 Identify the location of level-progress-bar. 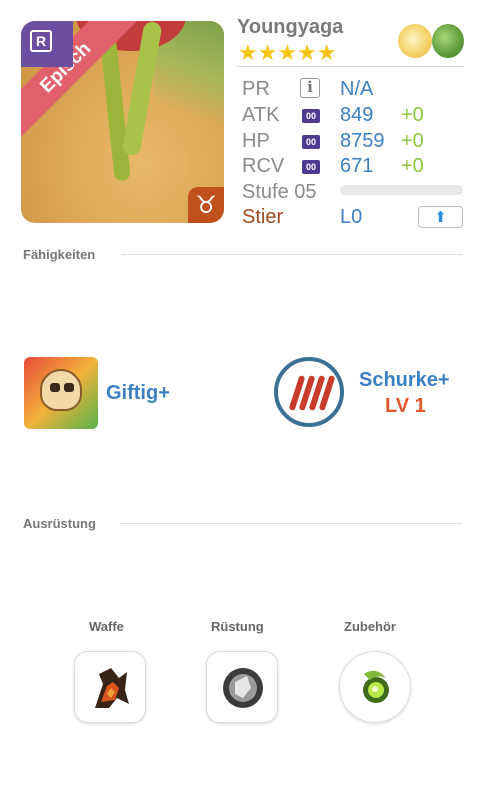
(401, 190).